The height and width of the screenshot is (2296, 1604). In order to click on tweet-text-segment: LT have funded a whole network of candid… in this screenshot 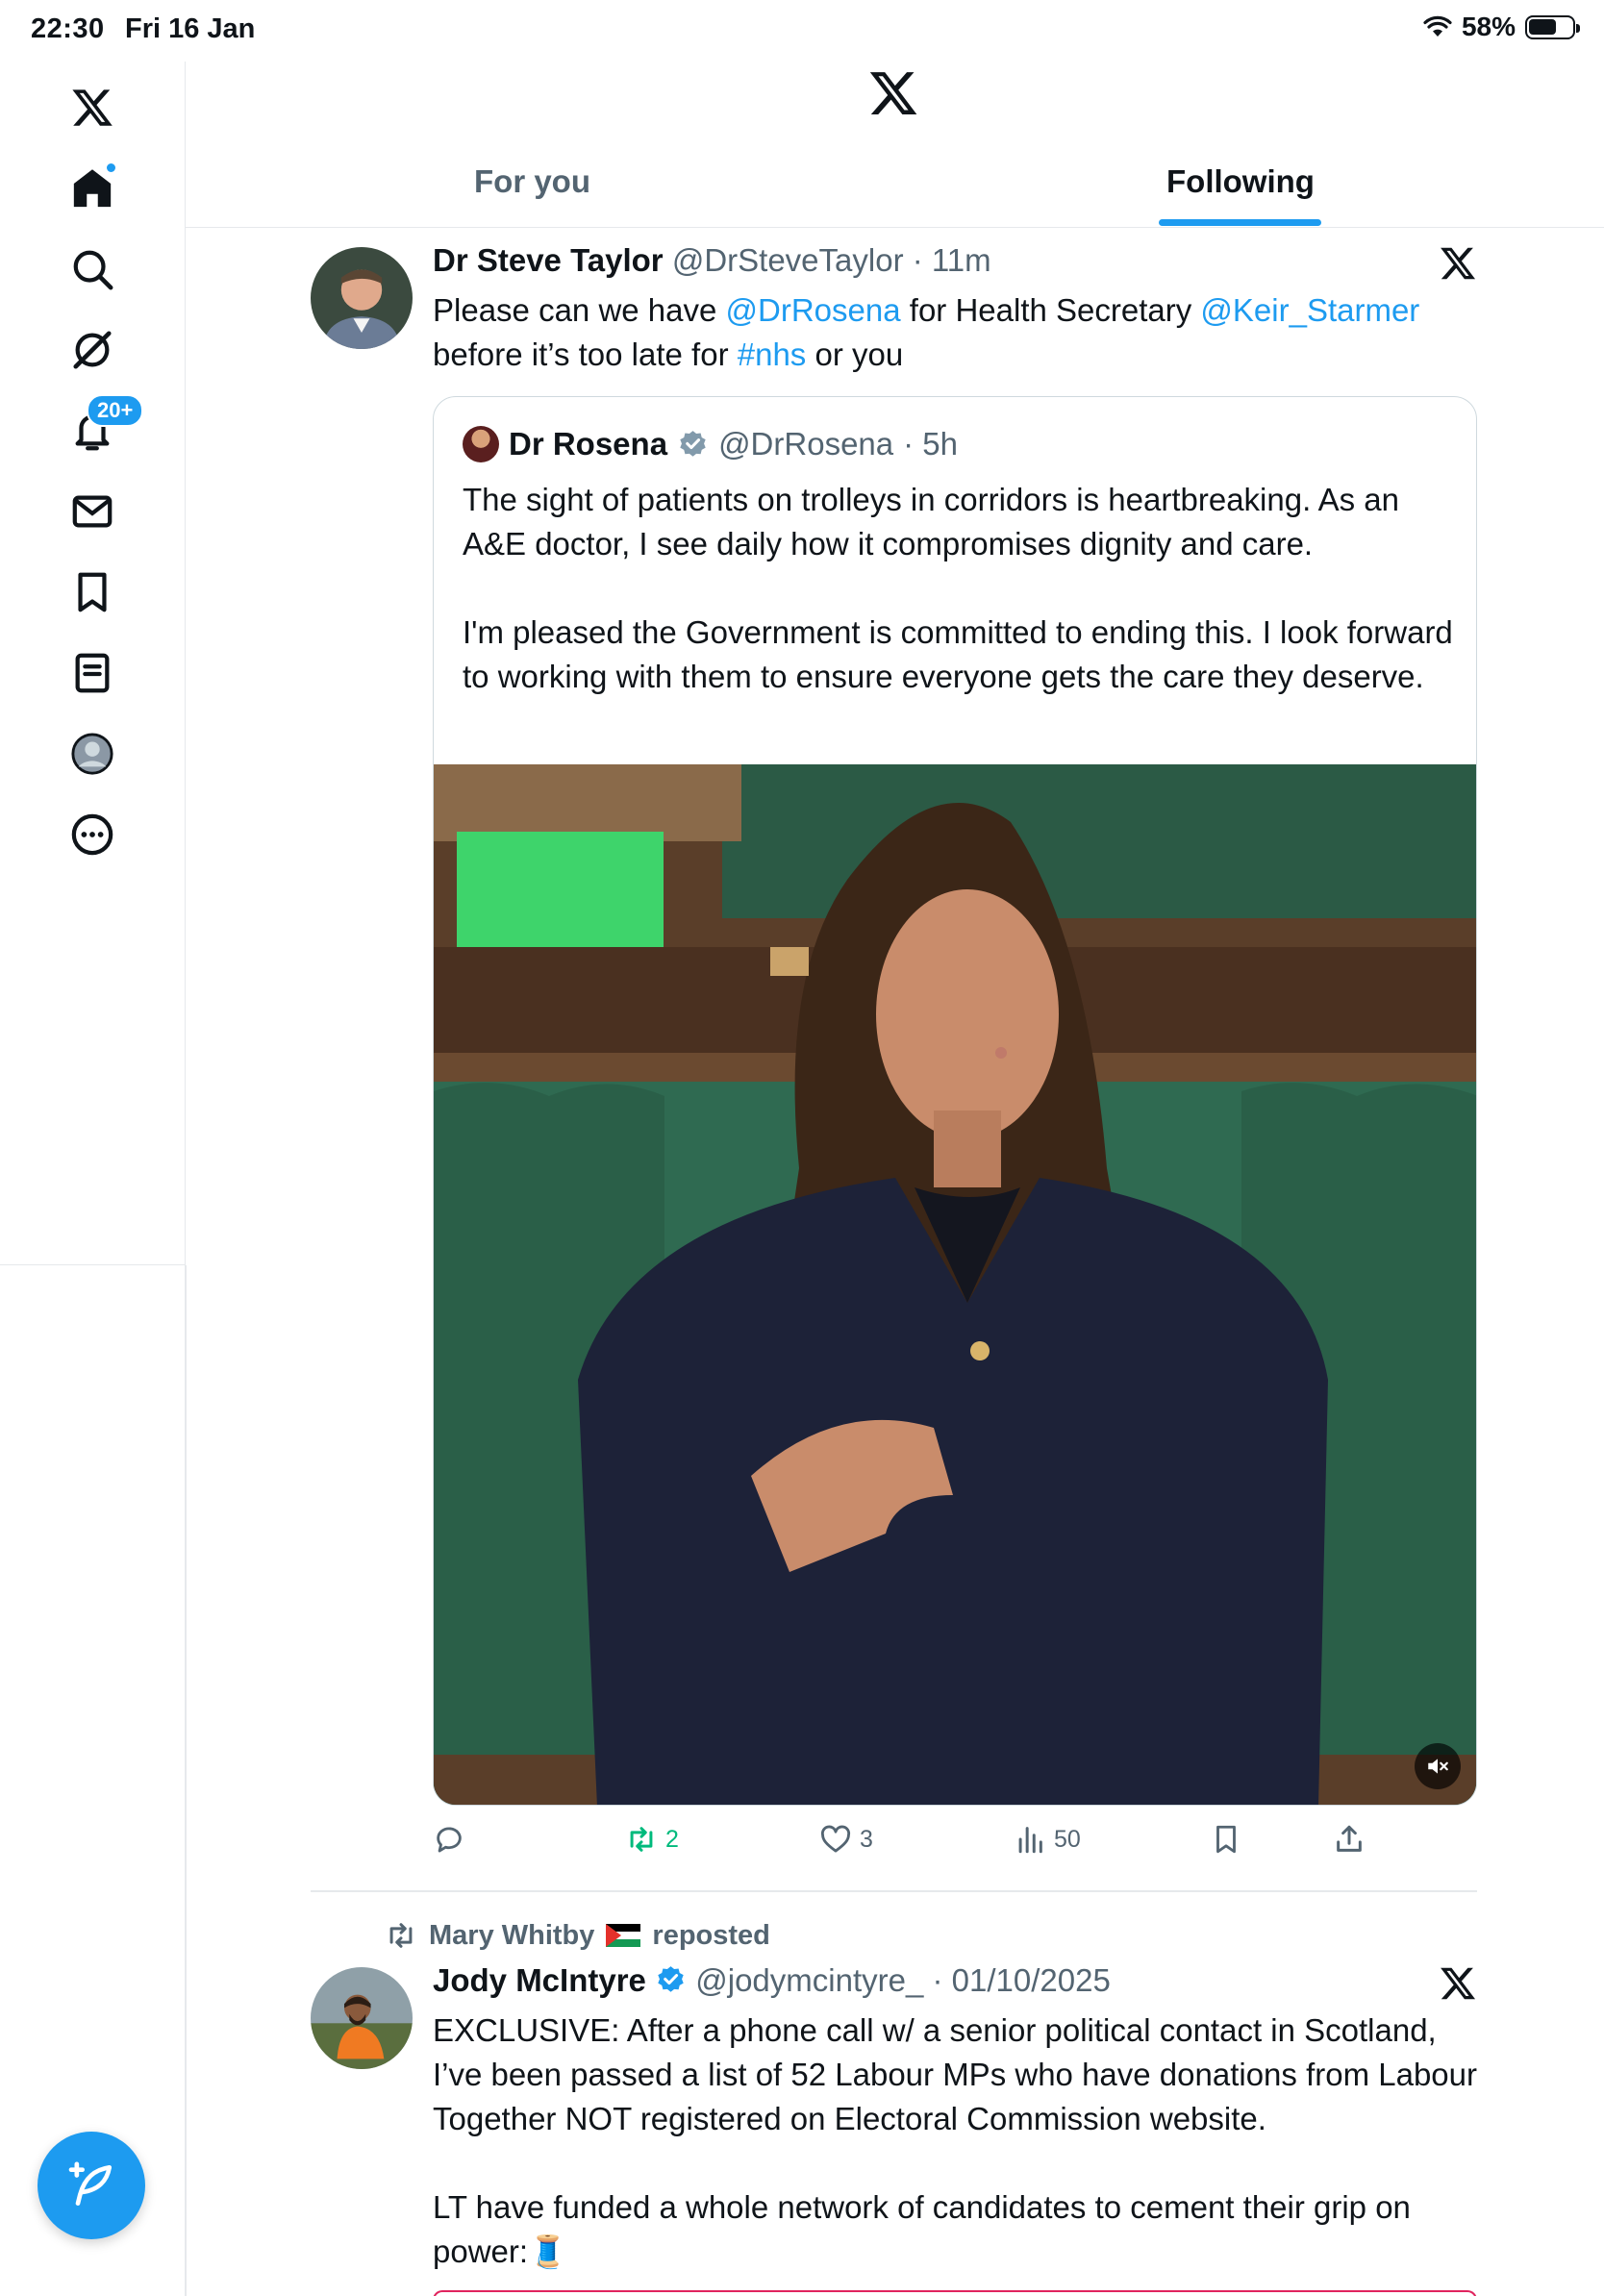, I will do `click(922, 2229)`.